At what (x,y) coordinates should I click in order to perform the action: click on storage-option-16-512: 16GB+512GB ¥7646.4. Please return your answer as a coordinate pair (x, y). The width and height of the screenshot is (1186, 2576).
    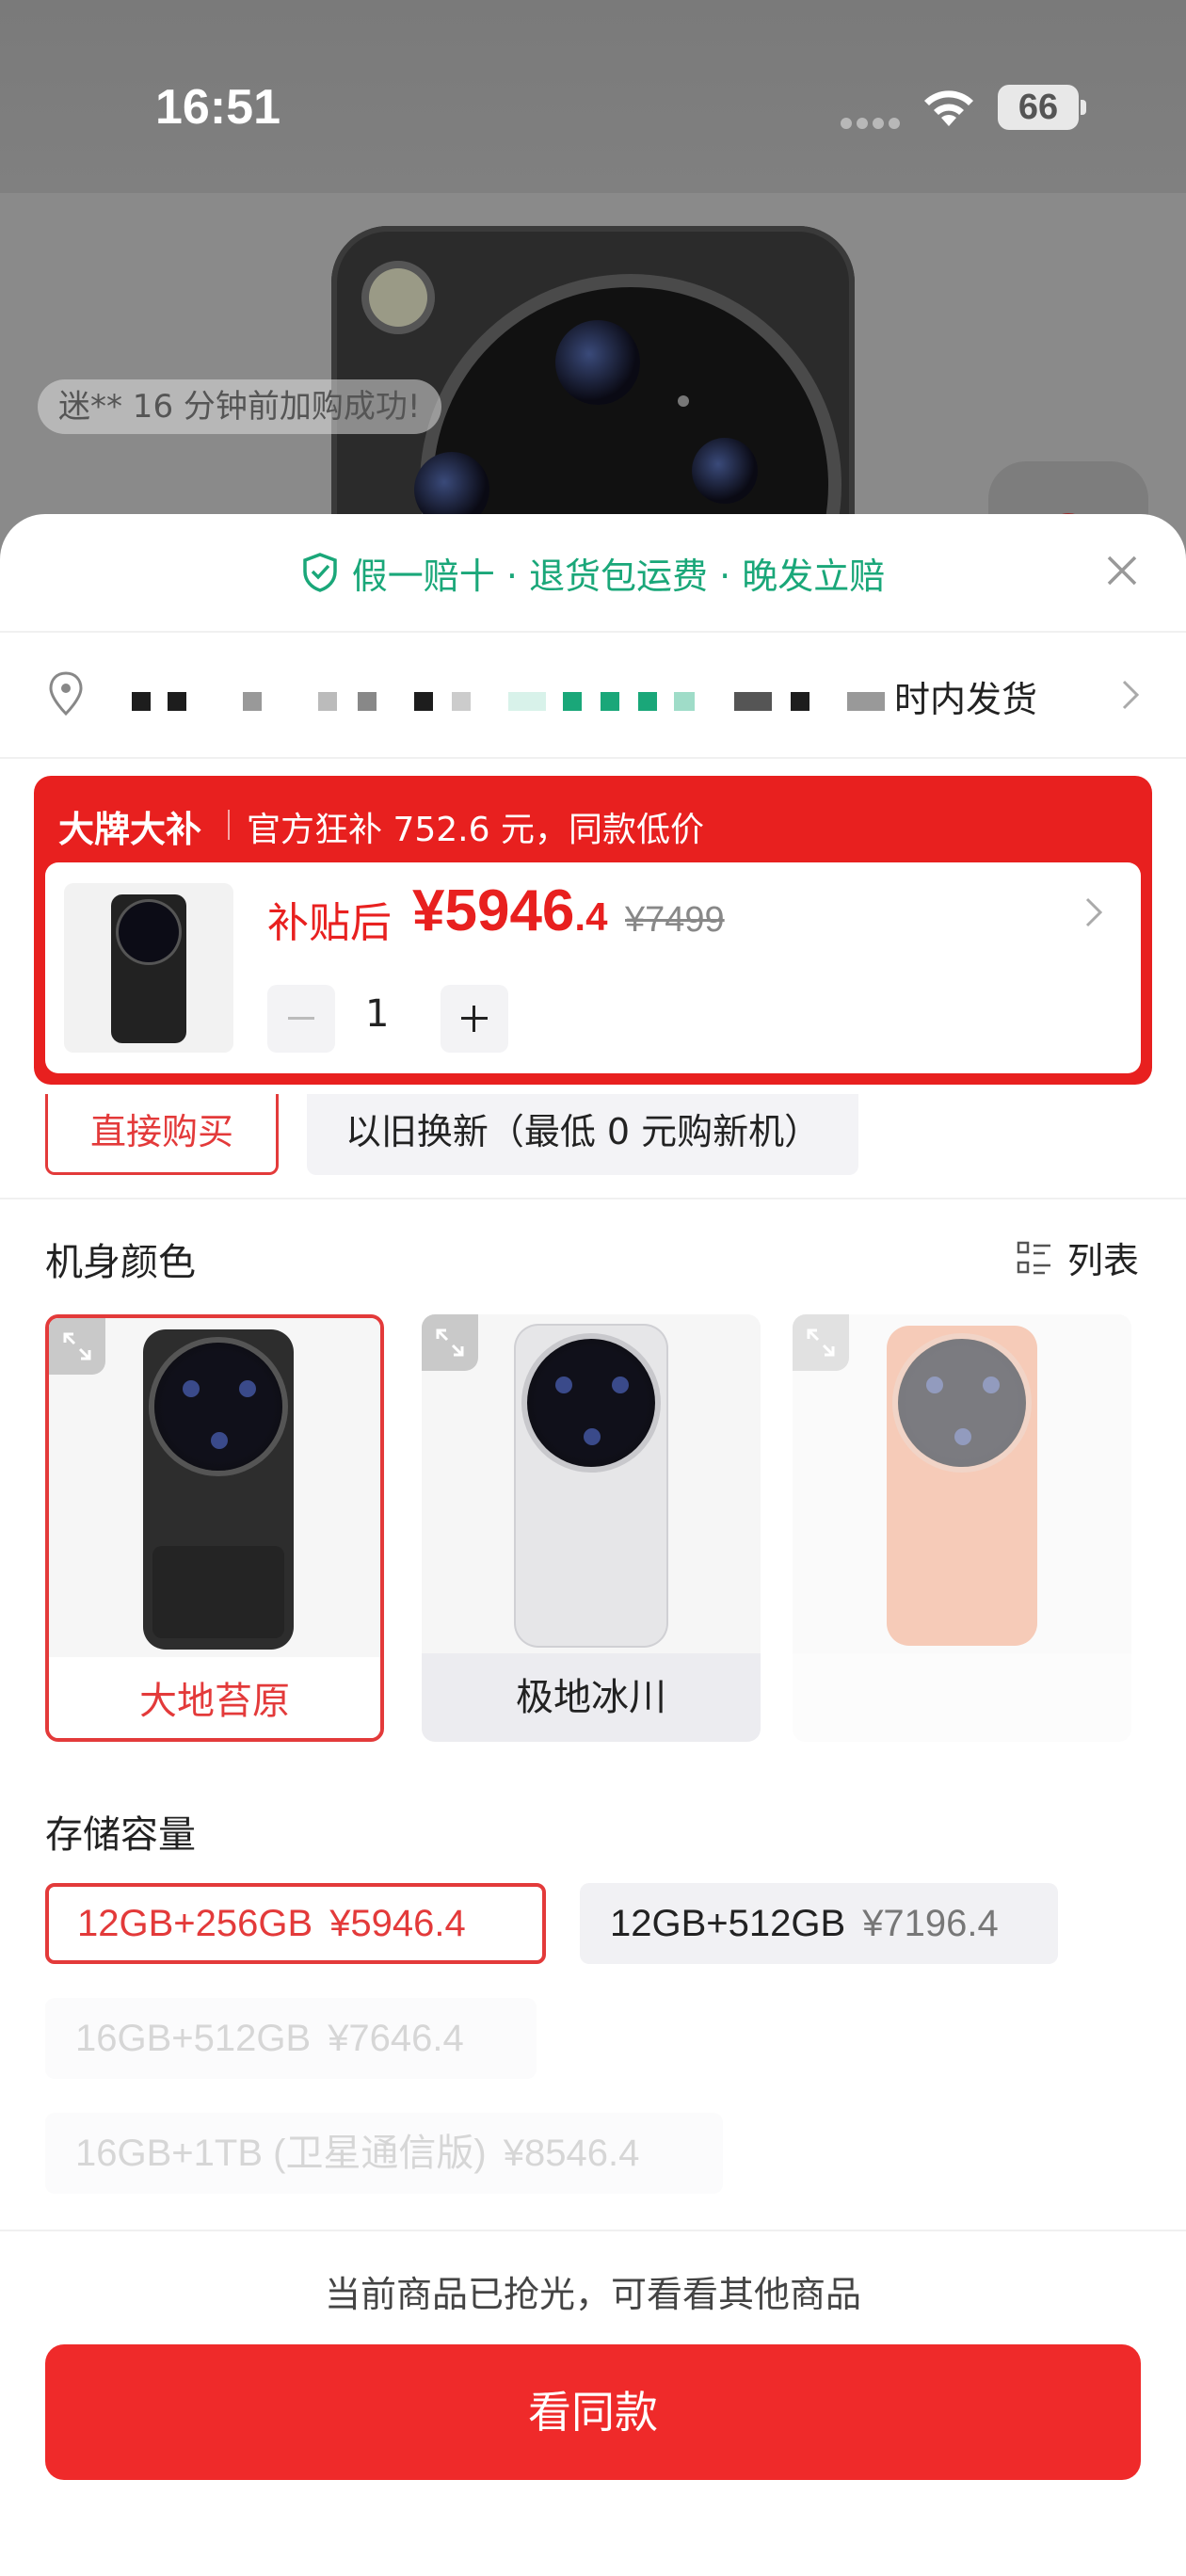
    Looking at the image, I should click on (291, 2038).